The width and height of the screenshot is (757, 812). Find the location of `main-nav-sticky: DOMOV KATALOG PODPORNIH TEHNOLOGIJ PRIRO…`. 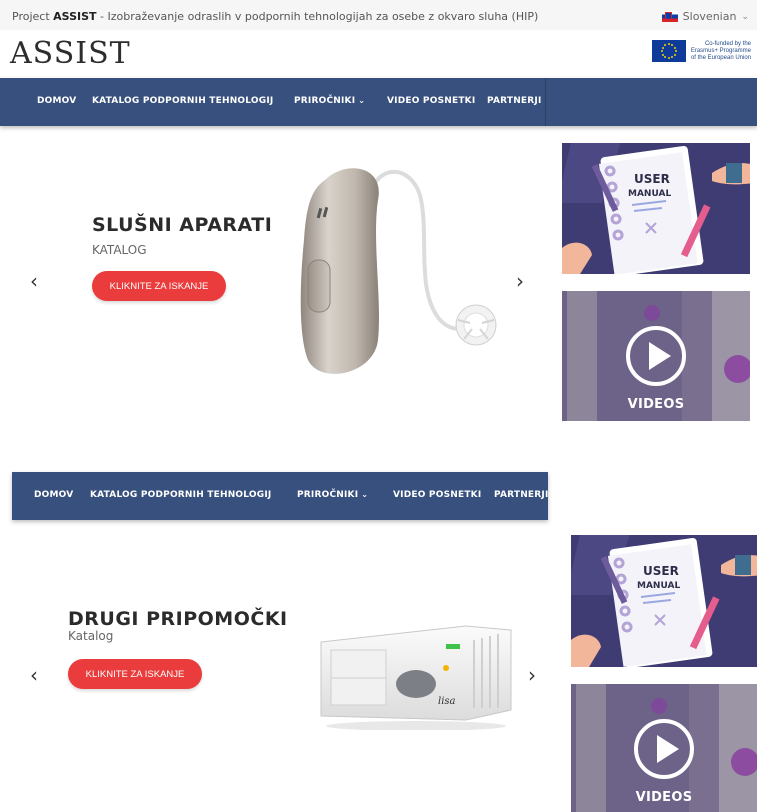

main-nav-sticky: DOMOV KATALOG PODPORNIH TEHNOLOGIJ PRIRO… is located at coordinates (280, 496).